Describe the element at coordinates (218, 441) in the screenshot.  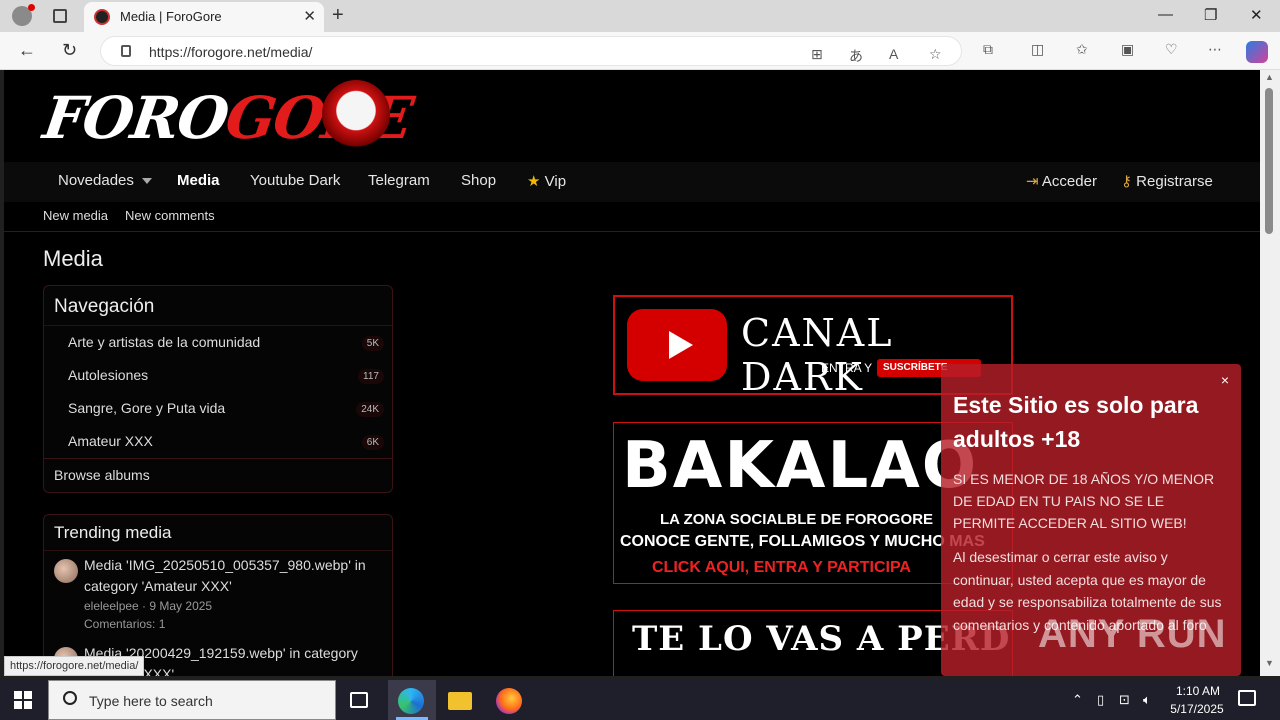
I see `category-item: Amateur XXX 6K` at that location.